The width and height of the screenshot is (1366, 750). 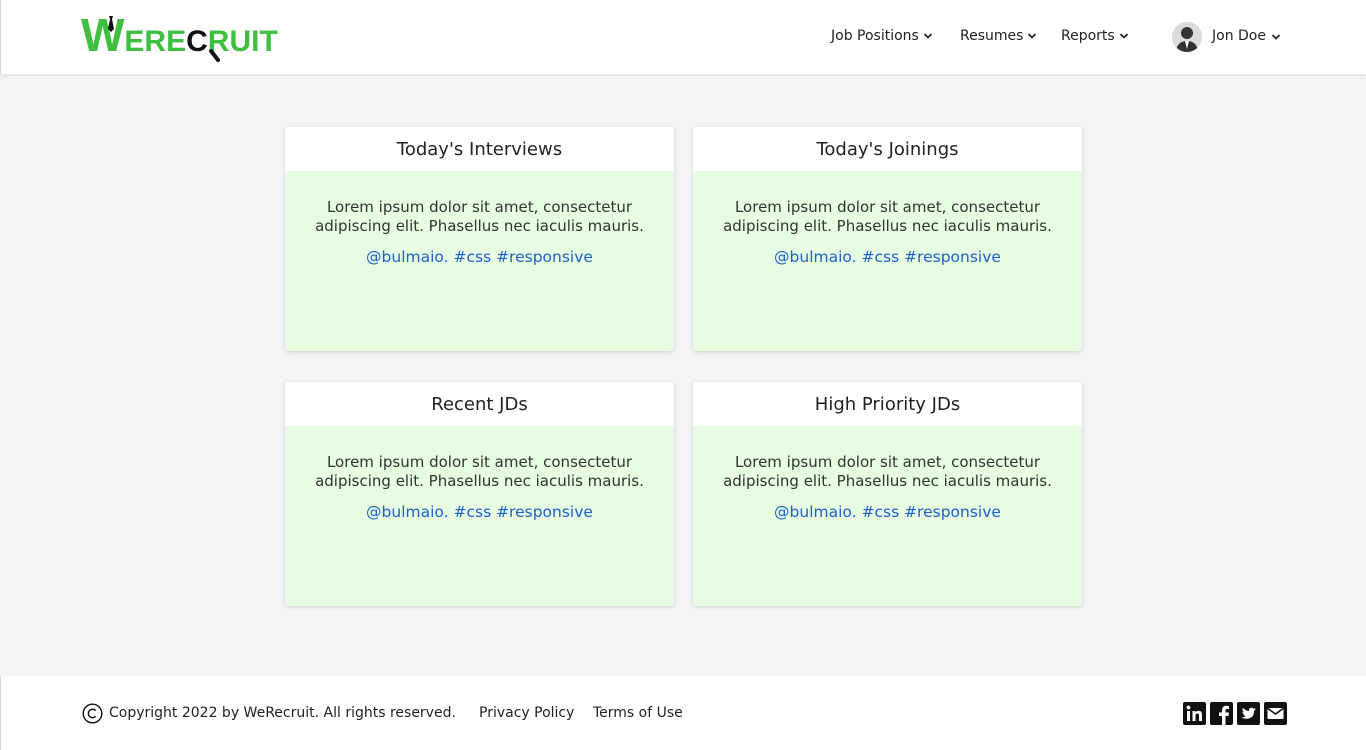 What do you see at coordinates (1248, 713) in the screenshot?
I see `twitter-icon` at bounding box center [1248, 713].